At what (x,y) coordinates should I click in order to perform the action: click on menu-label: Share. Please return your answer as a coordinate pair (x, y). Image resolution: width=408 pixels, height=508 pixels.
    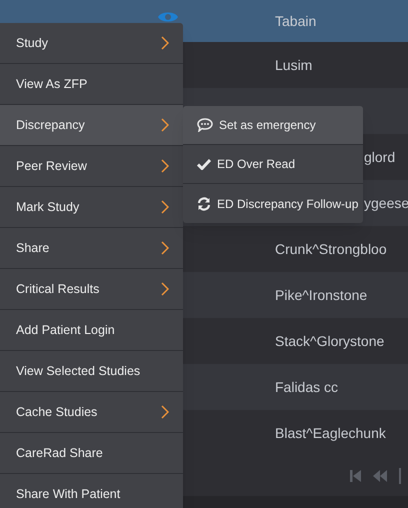
    Looking at the image, I should click on (33, 248).